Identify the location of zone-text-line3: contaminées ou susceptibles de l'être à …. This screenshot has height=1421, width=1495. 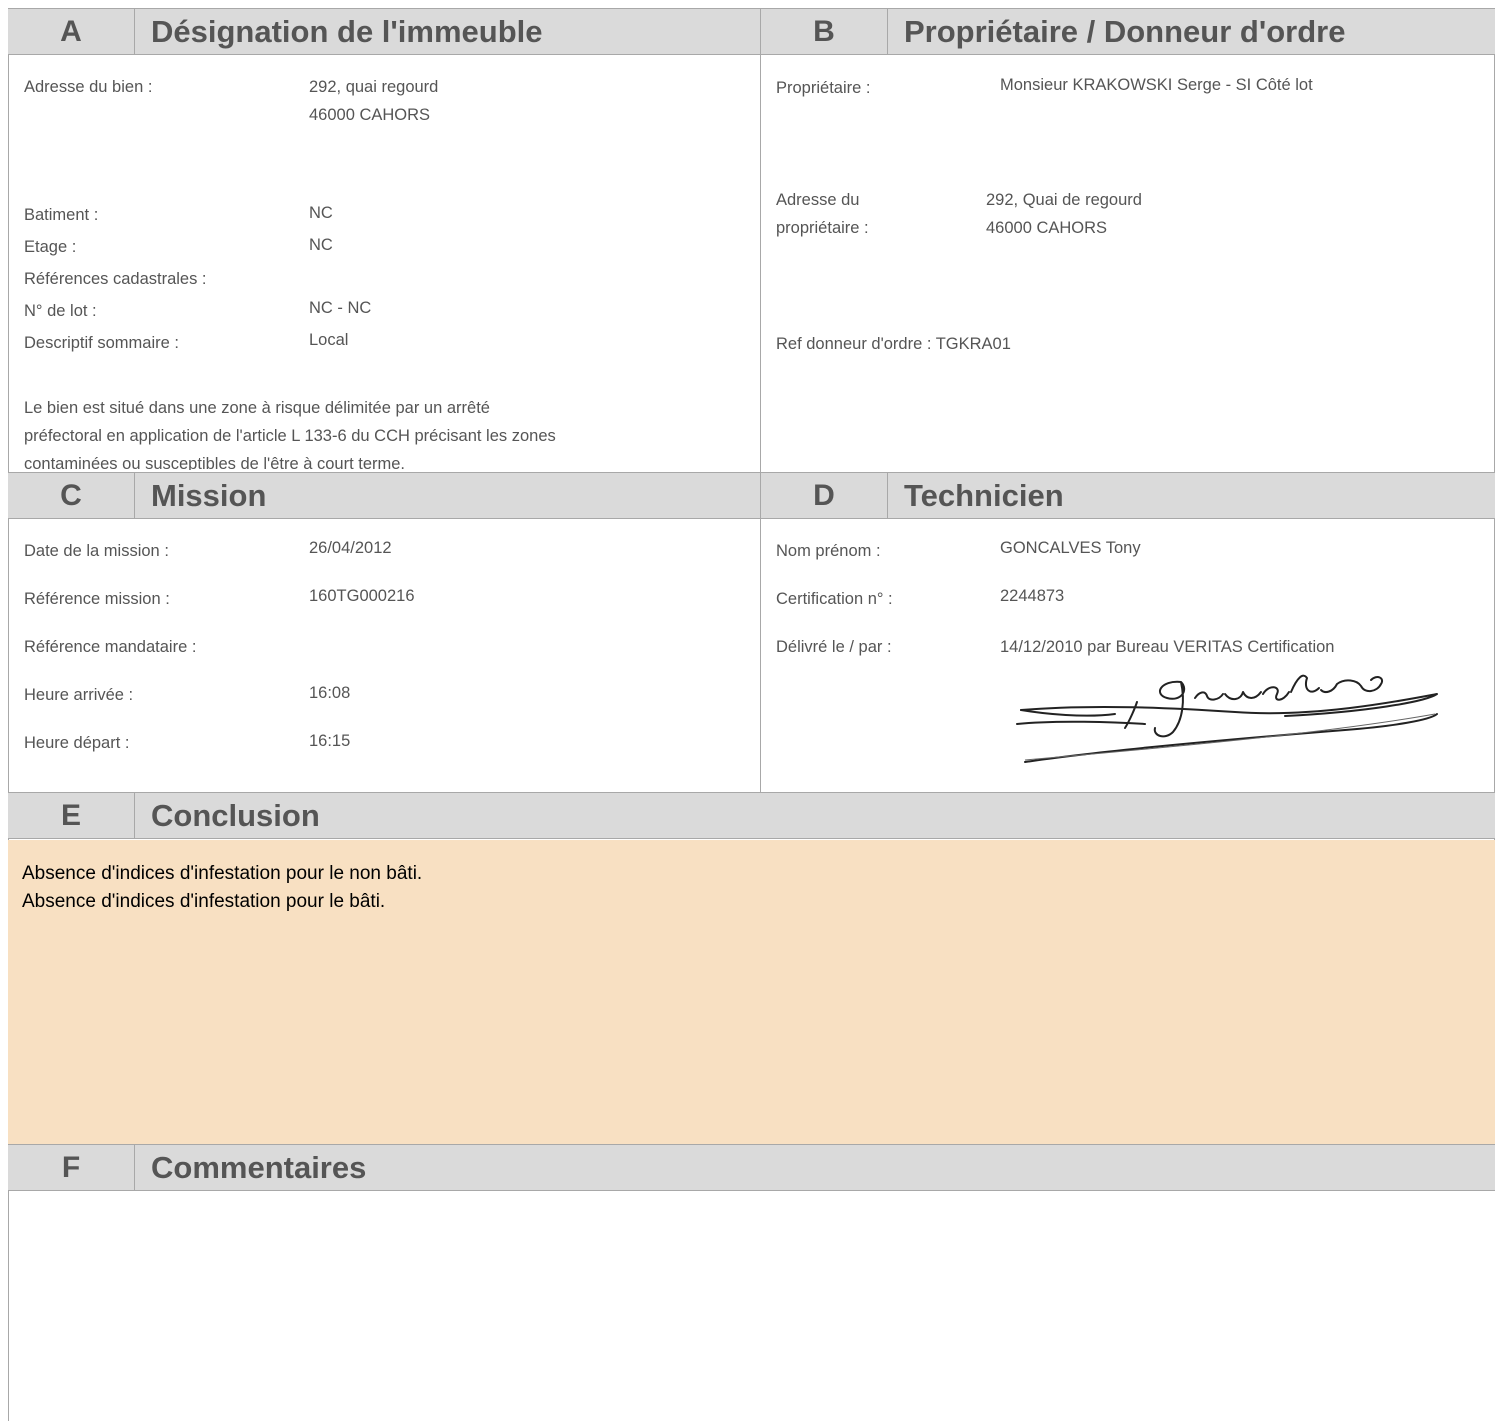
(215, 462).